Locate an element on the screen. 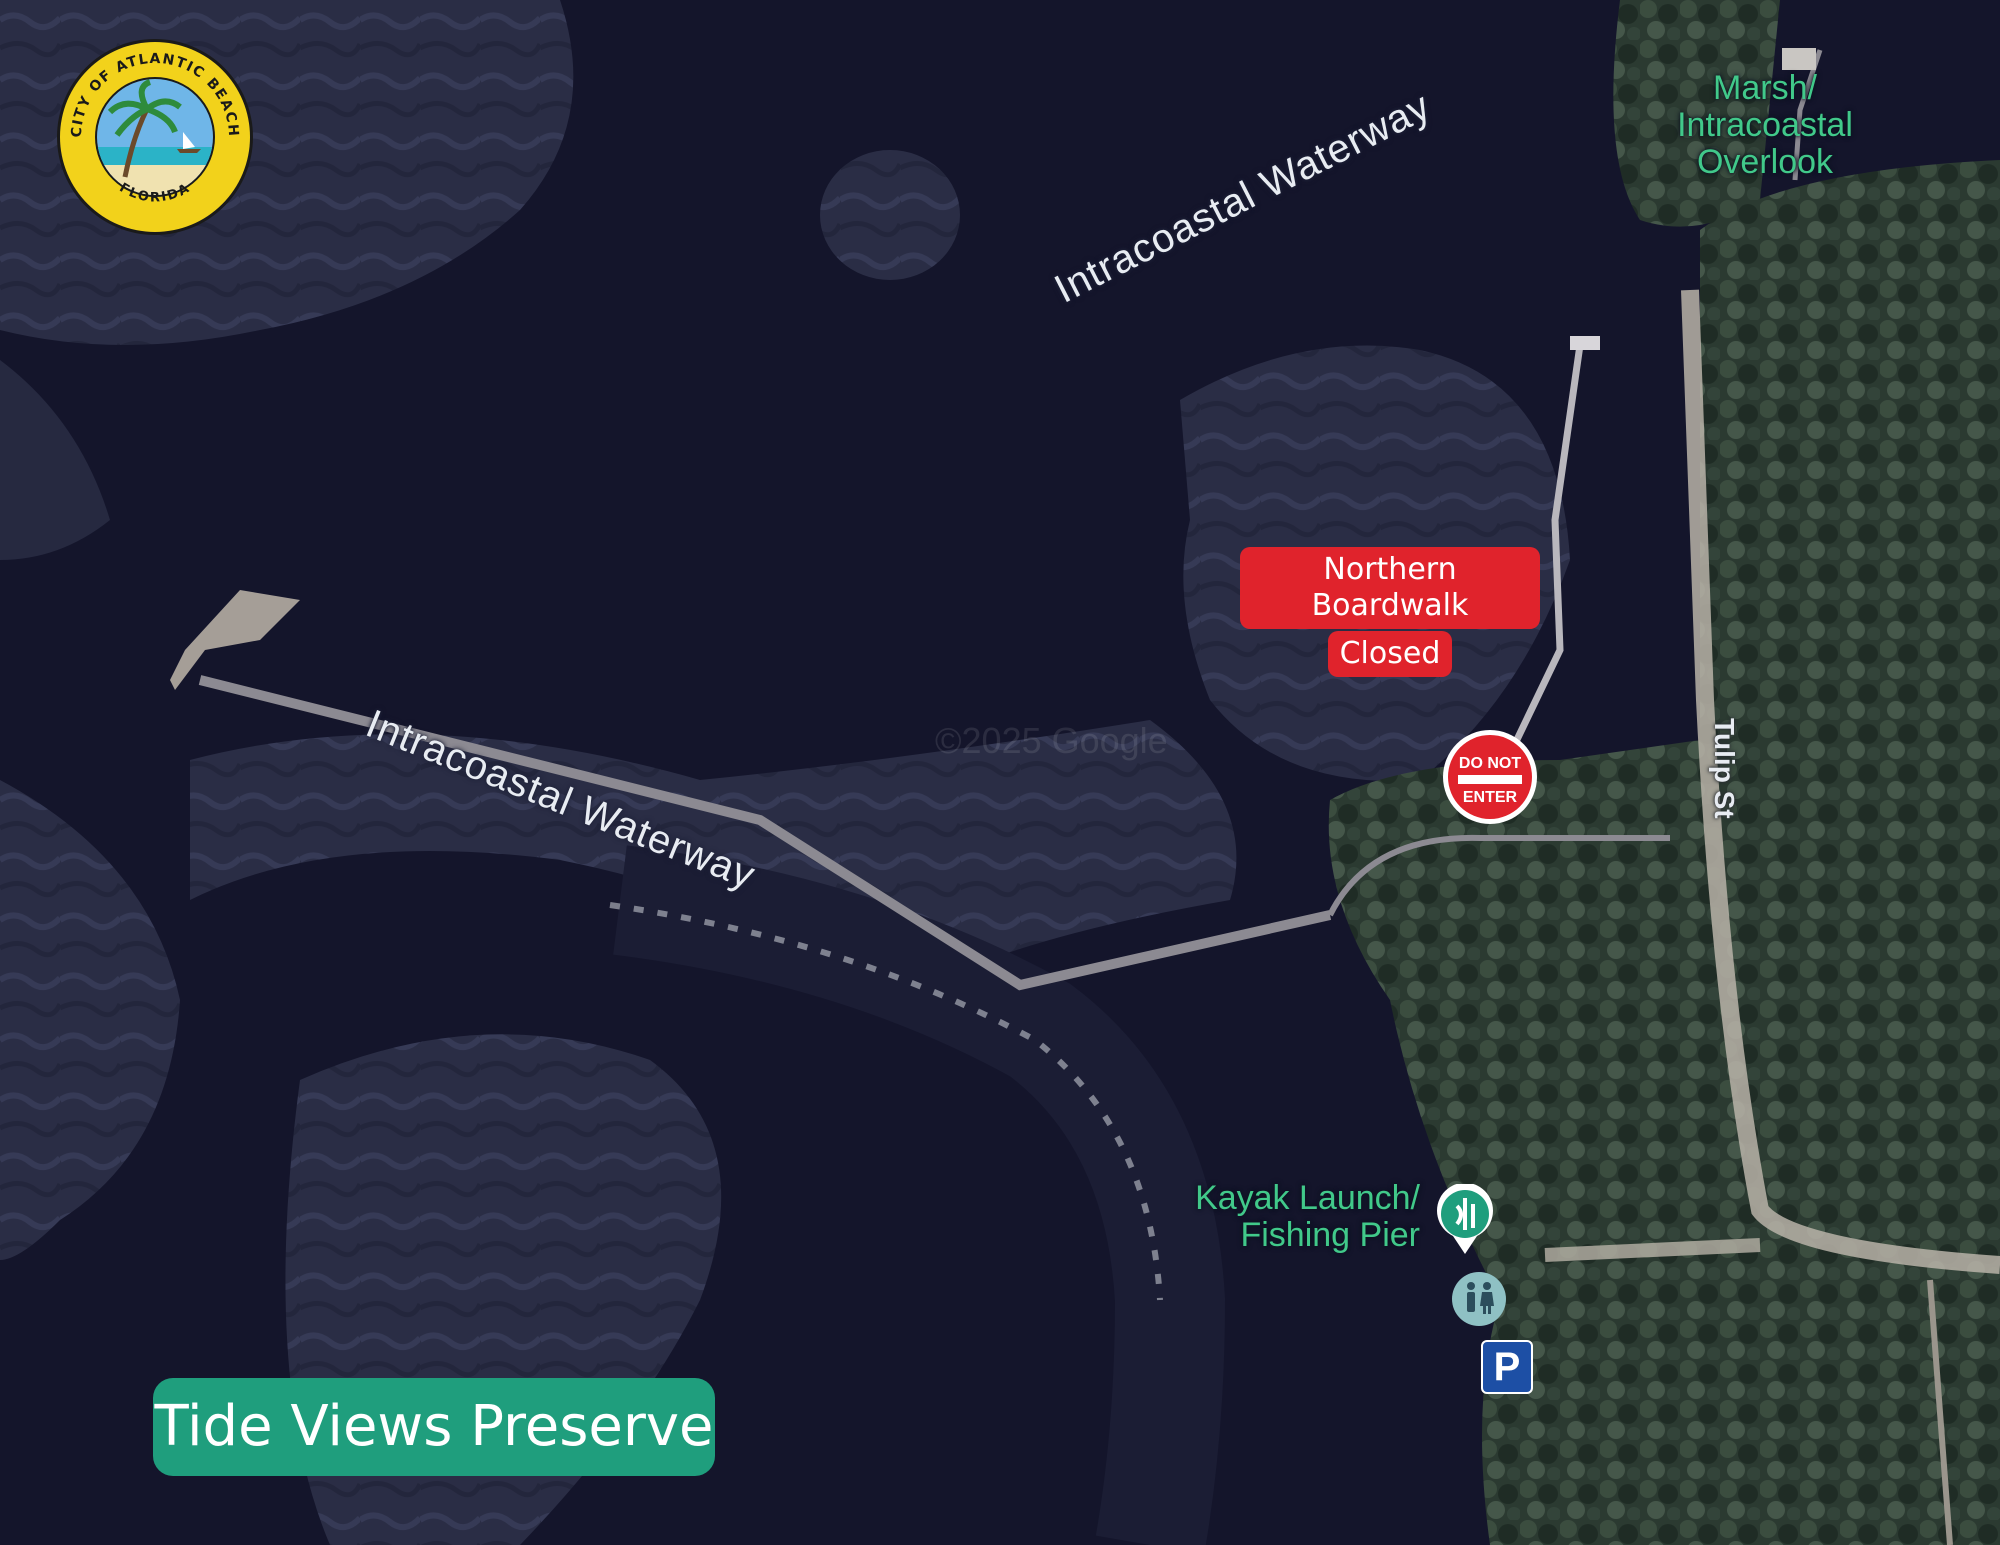 This screenshot has width=2000, height=1545. dne-top-text: DO NOT is located at coordinates (1490, 763).